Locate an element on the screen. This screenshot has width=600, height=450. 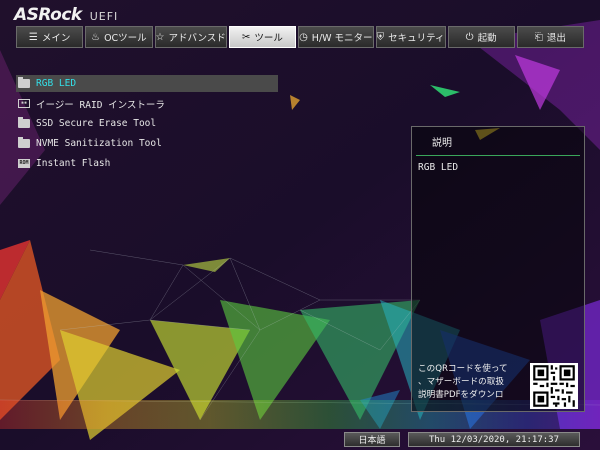
monitor-icon: ◷ is located at coordinates (303, 37).